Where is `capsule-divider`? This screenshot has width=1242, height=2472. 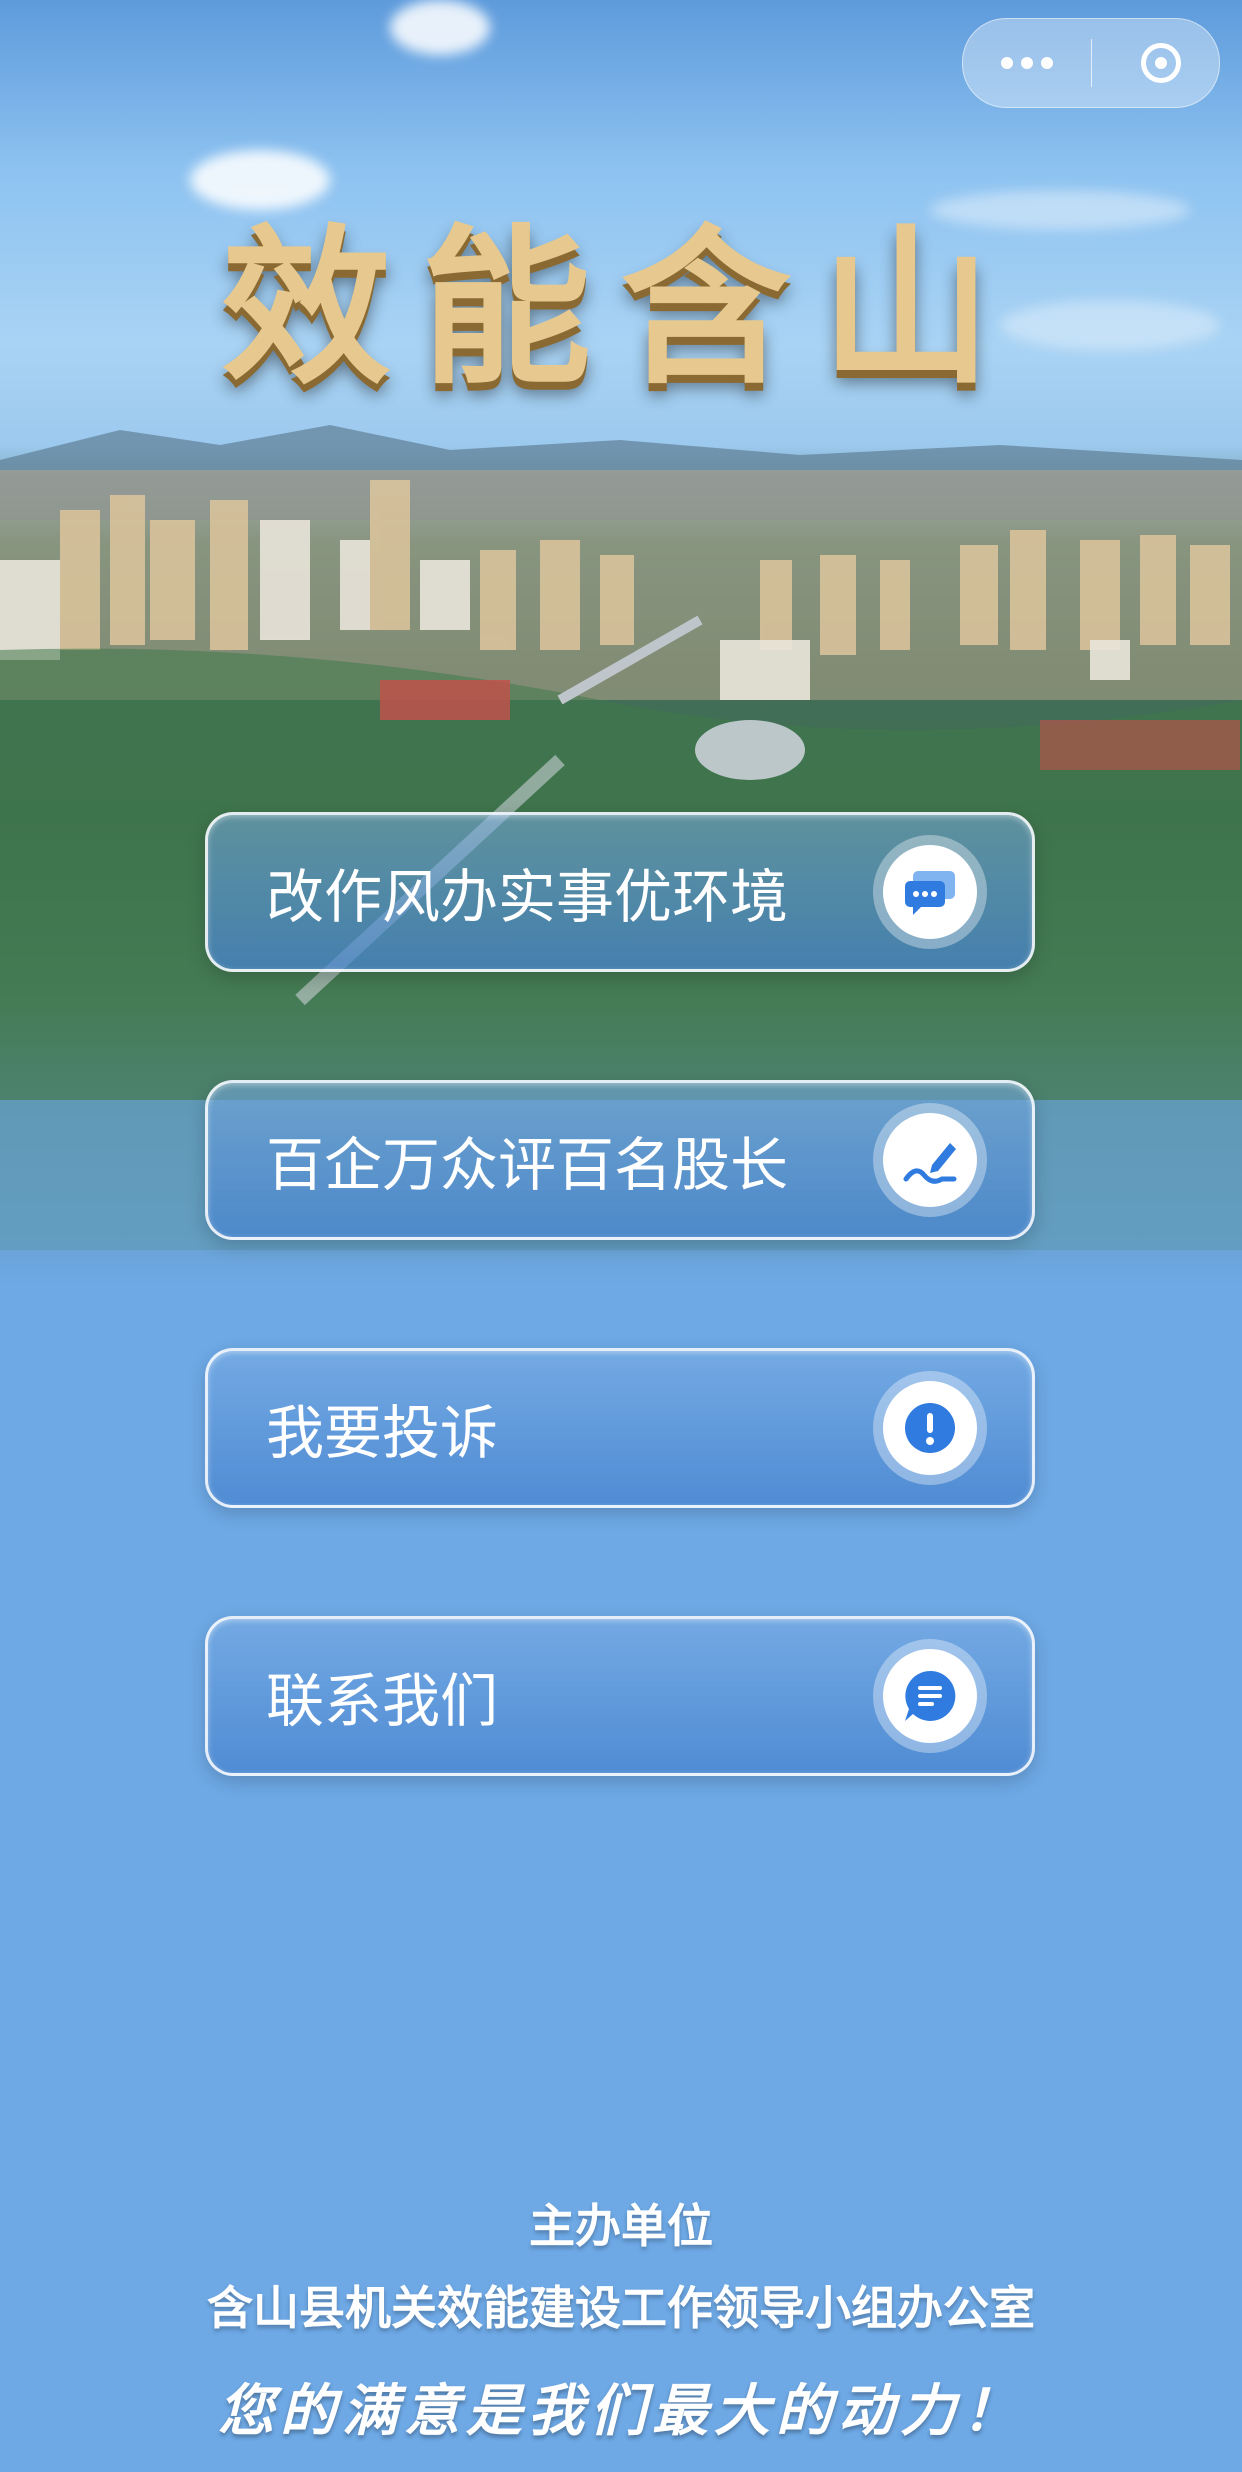 capsule-divider is located at coordinates (1091, 63).